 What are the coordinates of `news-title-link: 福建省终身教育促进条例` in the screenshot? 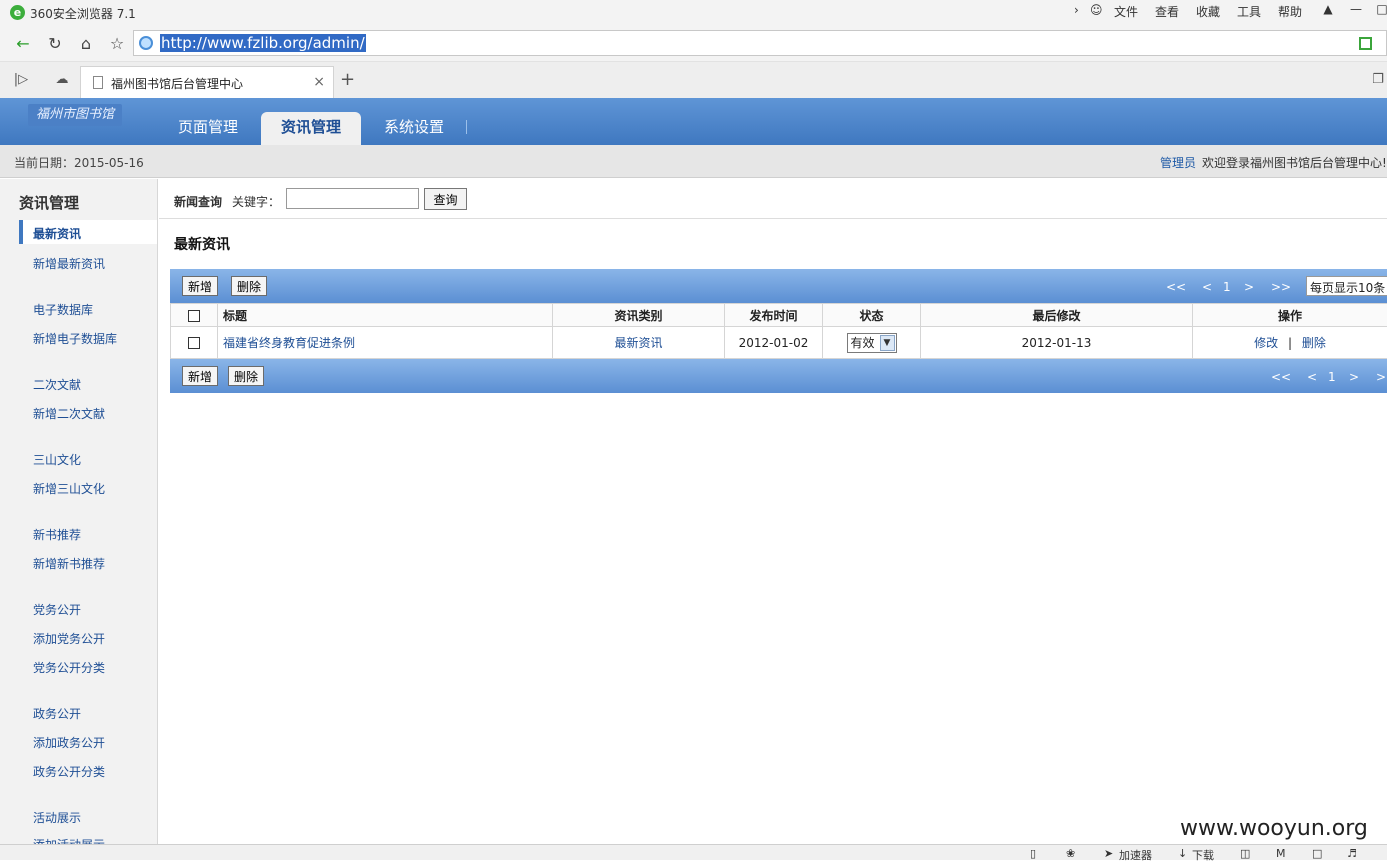 It's located at (289, 343).